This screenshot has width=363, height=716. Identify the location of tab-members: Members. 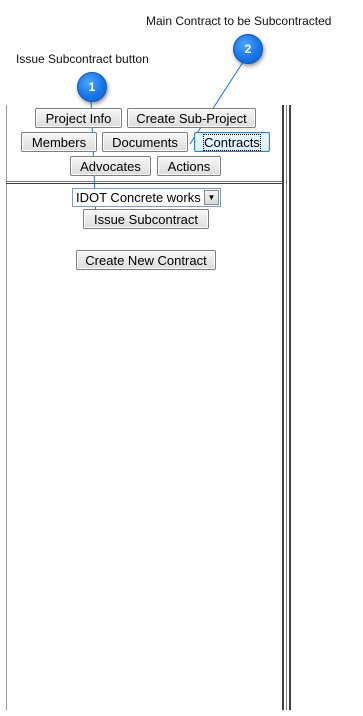
(59, 142).